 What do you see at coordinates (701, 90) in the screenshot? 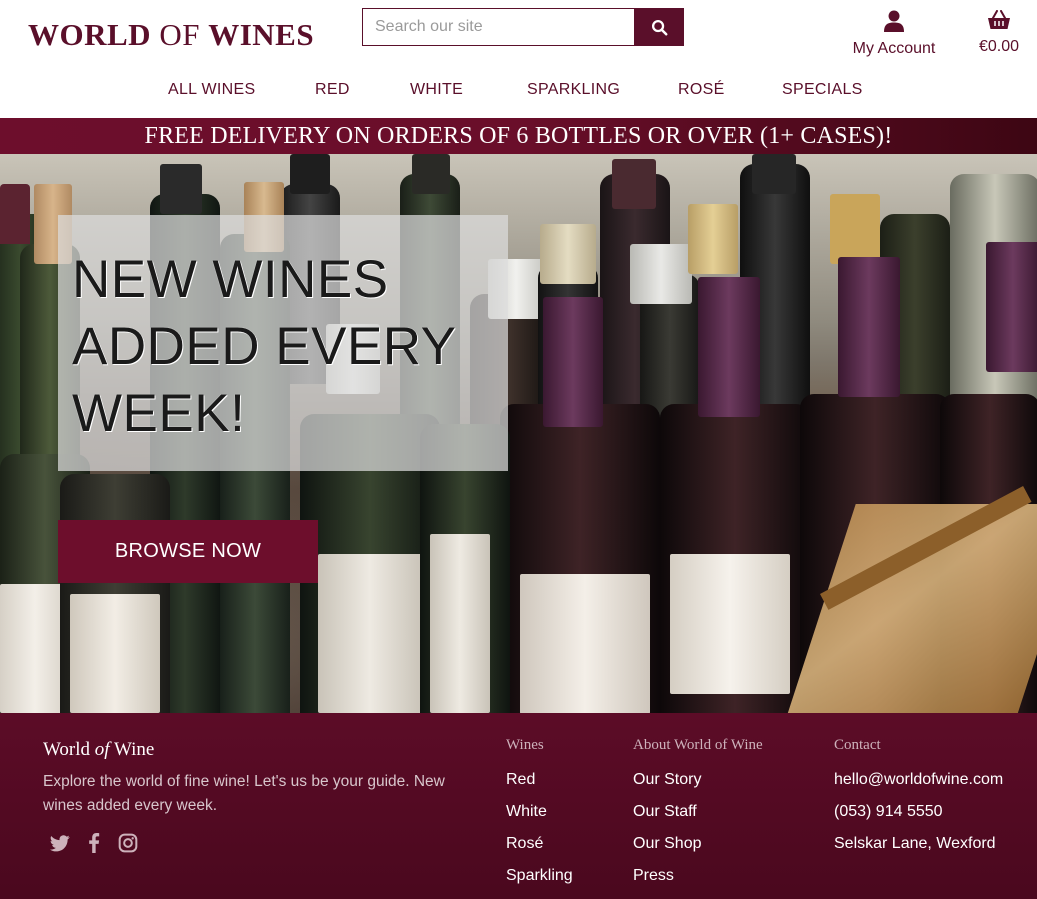
I see `nav-rose: ROSÉ` at bounding box center [701, 90].